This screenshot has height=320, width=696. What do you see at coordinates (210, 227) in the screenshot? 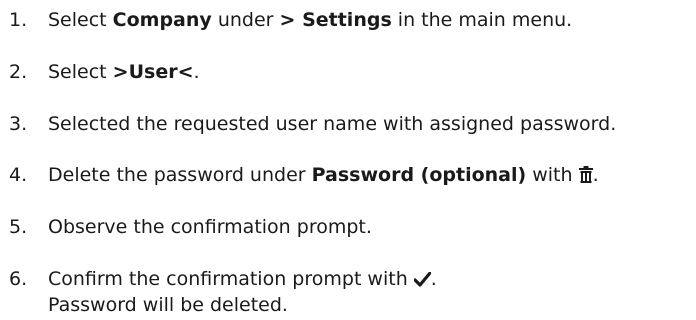
I see `step-text: Observe the confirmation prompt.` at bounding box center [210, 227].